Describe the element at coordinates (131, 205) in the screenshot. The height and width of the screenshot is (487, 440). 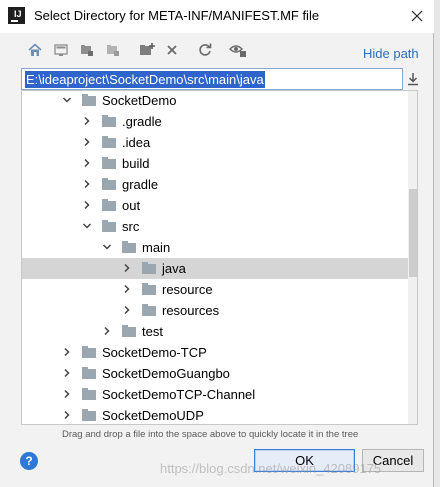
I see `tree-item-label: out` at that location.